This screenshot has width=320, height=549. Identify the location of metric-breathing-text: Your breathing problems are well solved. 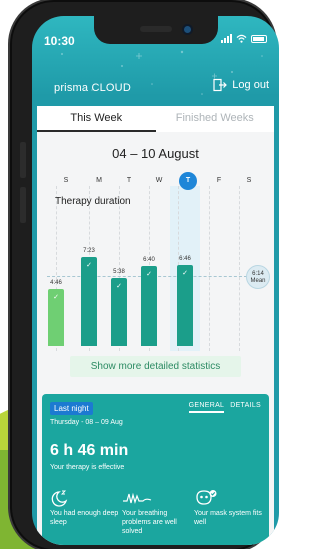
(149, 523).